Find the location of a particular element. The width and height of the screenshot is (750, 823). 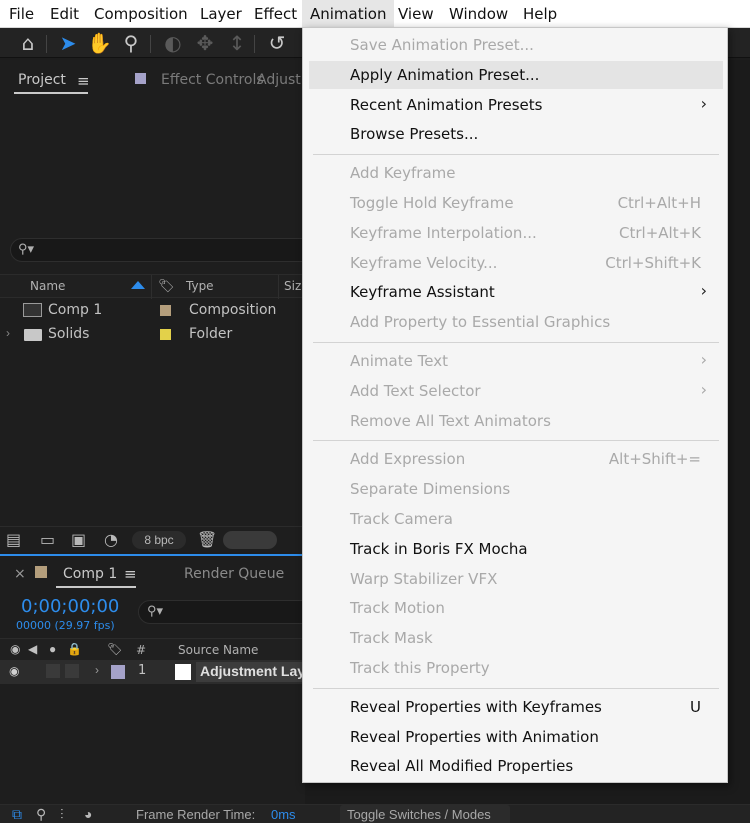

selection-tool-icon: ➤ is located at coordinates (68, 43).